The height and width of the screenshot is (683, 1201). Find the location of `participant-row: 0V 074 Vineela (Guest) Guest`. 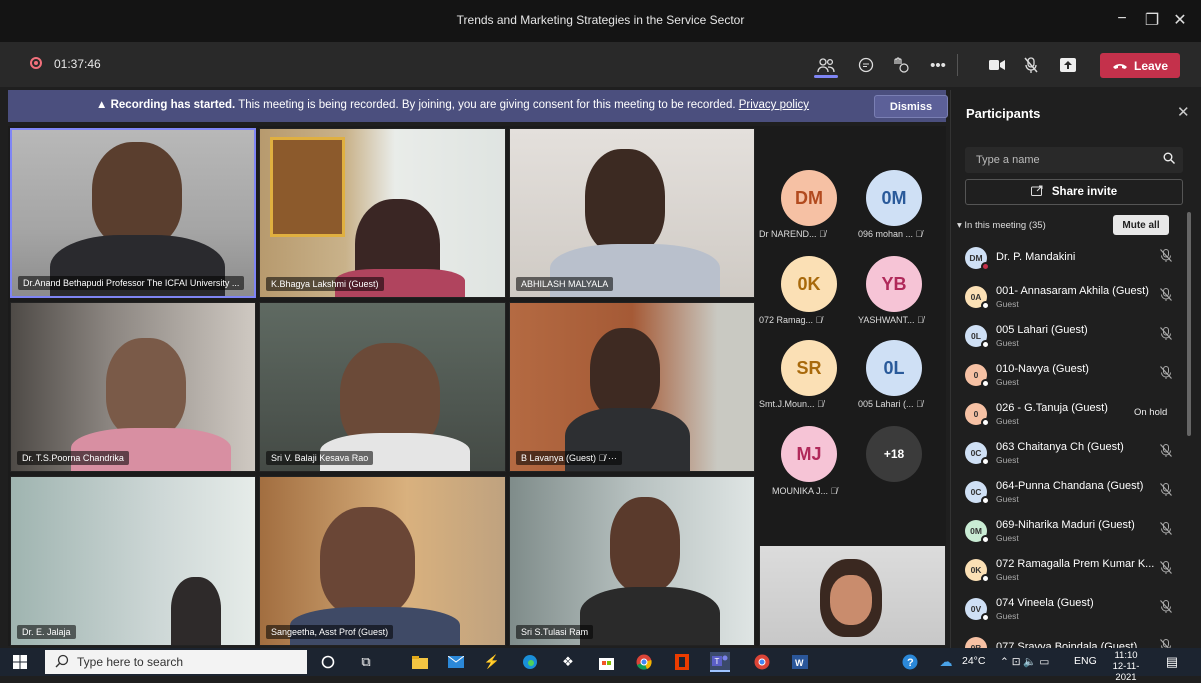

participant-row: 0V 074 Vineela (Guest) Guest is located at coordinates (1073, 611).